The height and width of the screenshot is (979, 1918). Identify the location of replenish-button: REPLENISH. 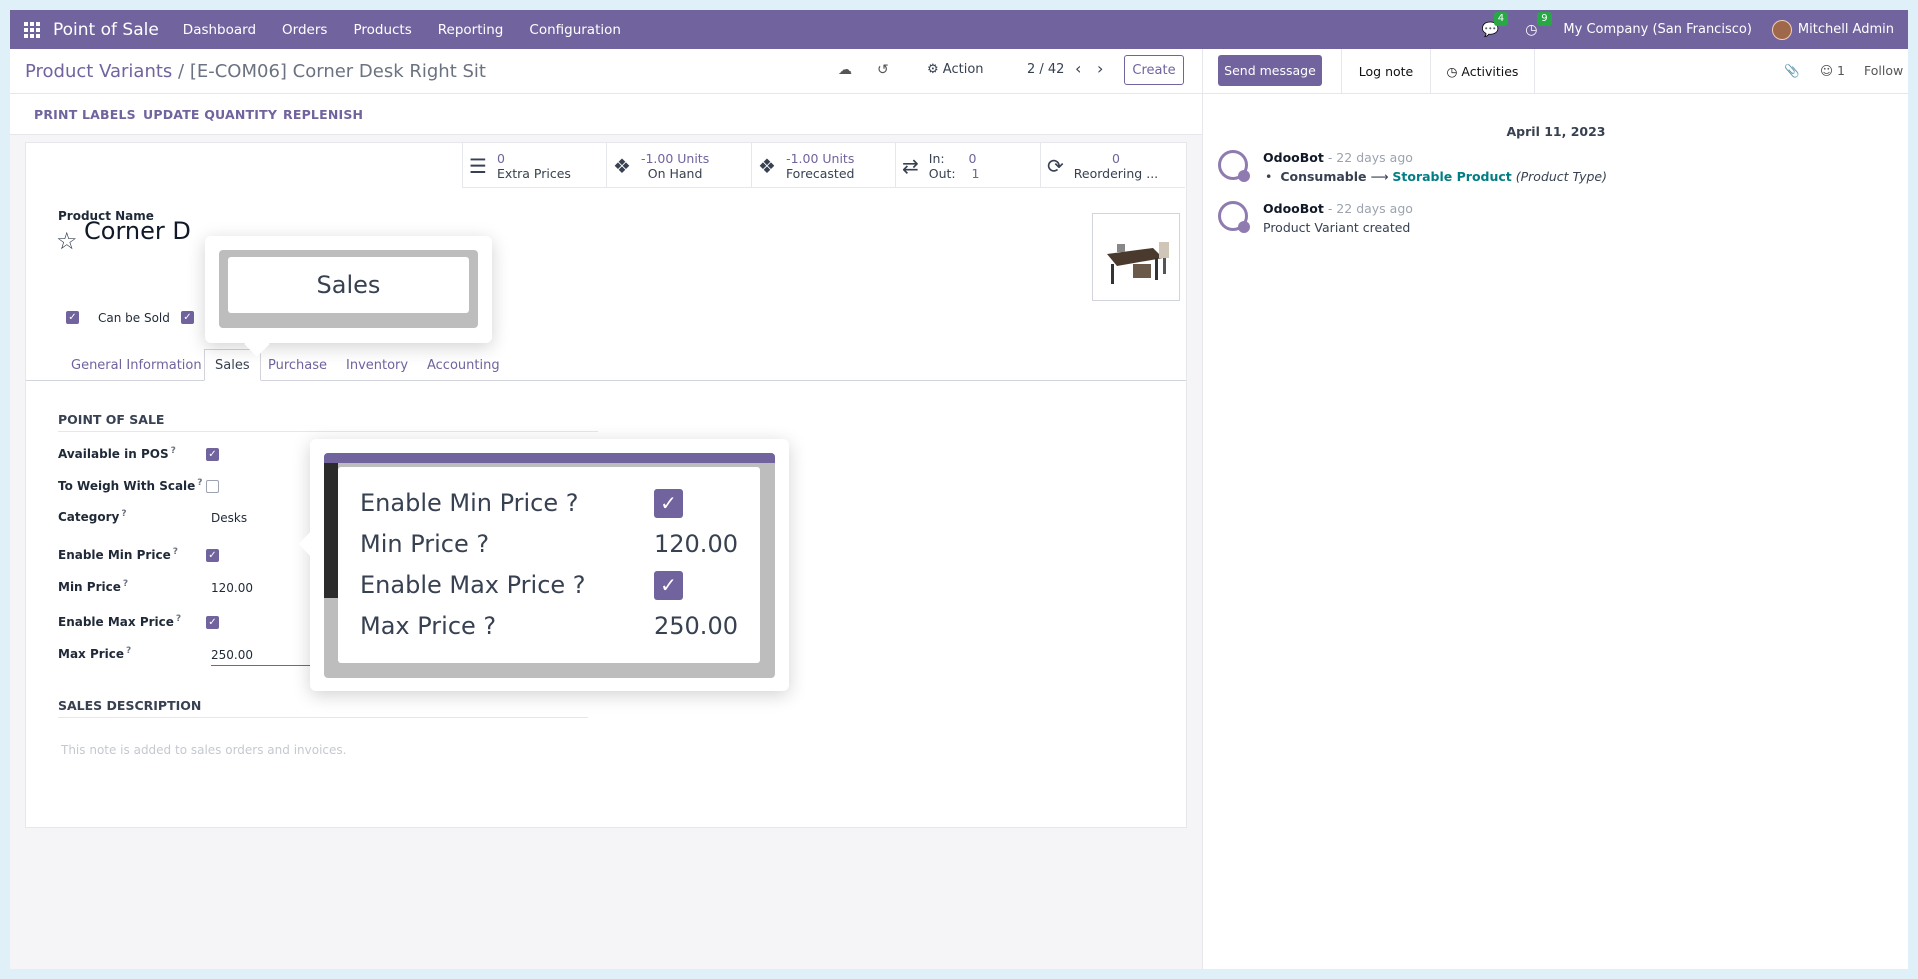
(323, 114).